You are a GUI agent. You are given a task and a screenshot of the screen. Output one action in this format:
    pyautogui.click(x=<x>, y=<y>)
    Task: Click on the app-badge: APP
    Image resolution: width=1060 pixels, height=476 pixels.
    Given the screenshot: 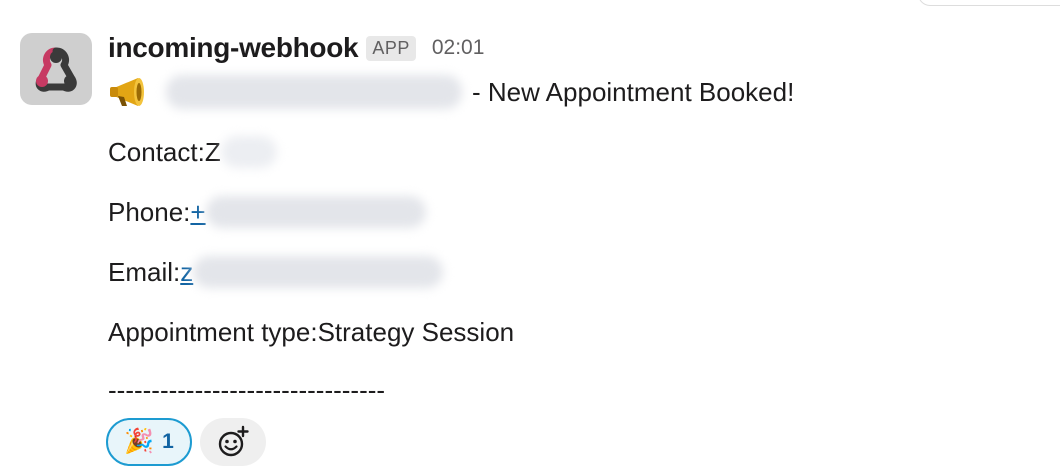 What is the action you would take?
    pyautogui.click(x=391, y=48)
    